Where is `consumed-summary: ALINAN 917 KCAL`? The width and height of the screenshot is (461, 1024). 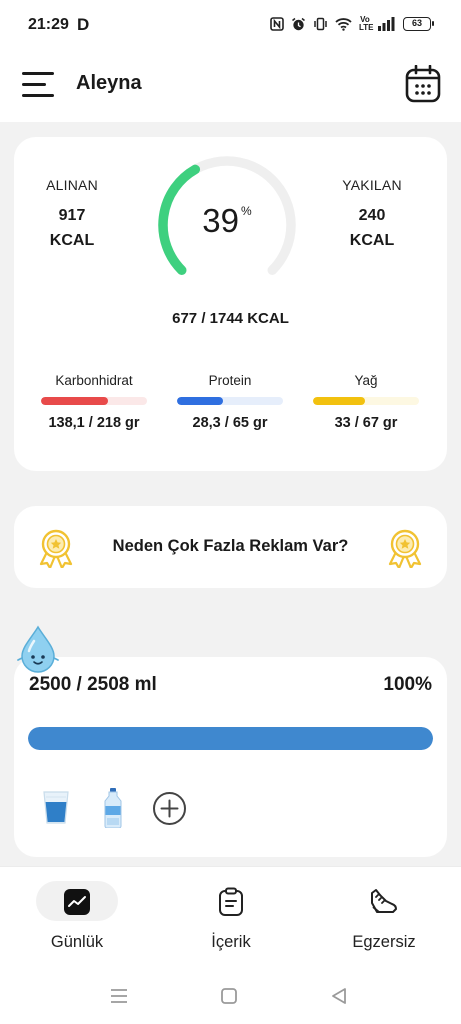 consumed-summary: ALINAN 917 KCAL is located at coordinates (72, 215).